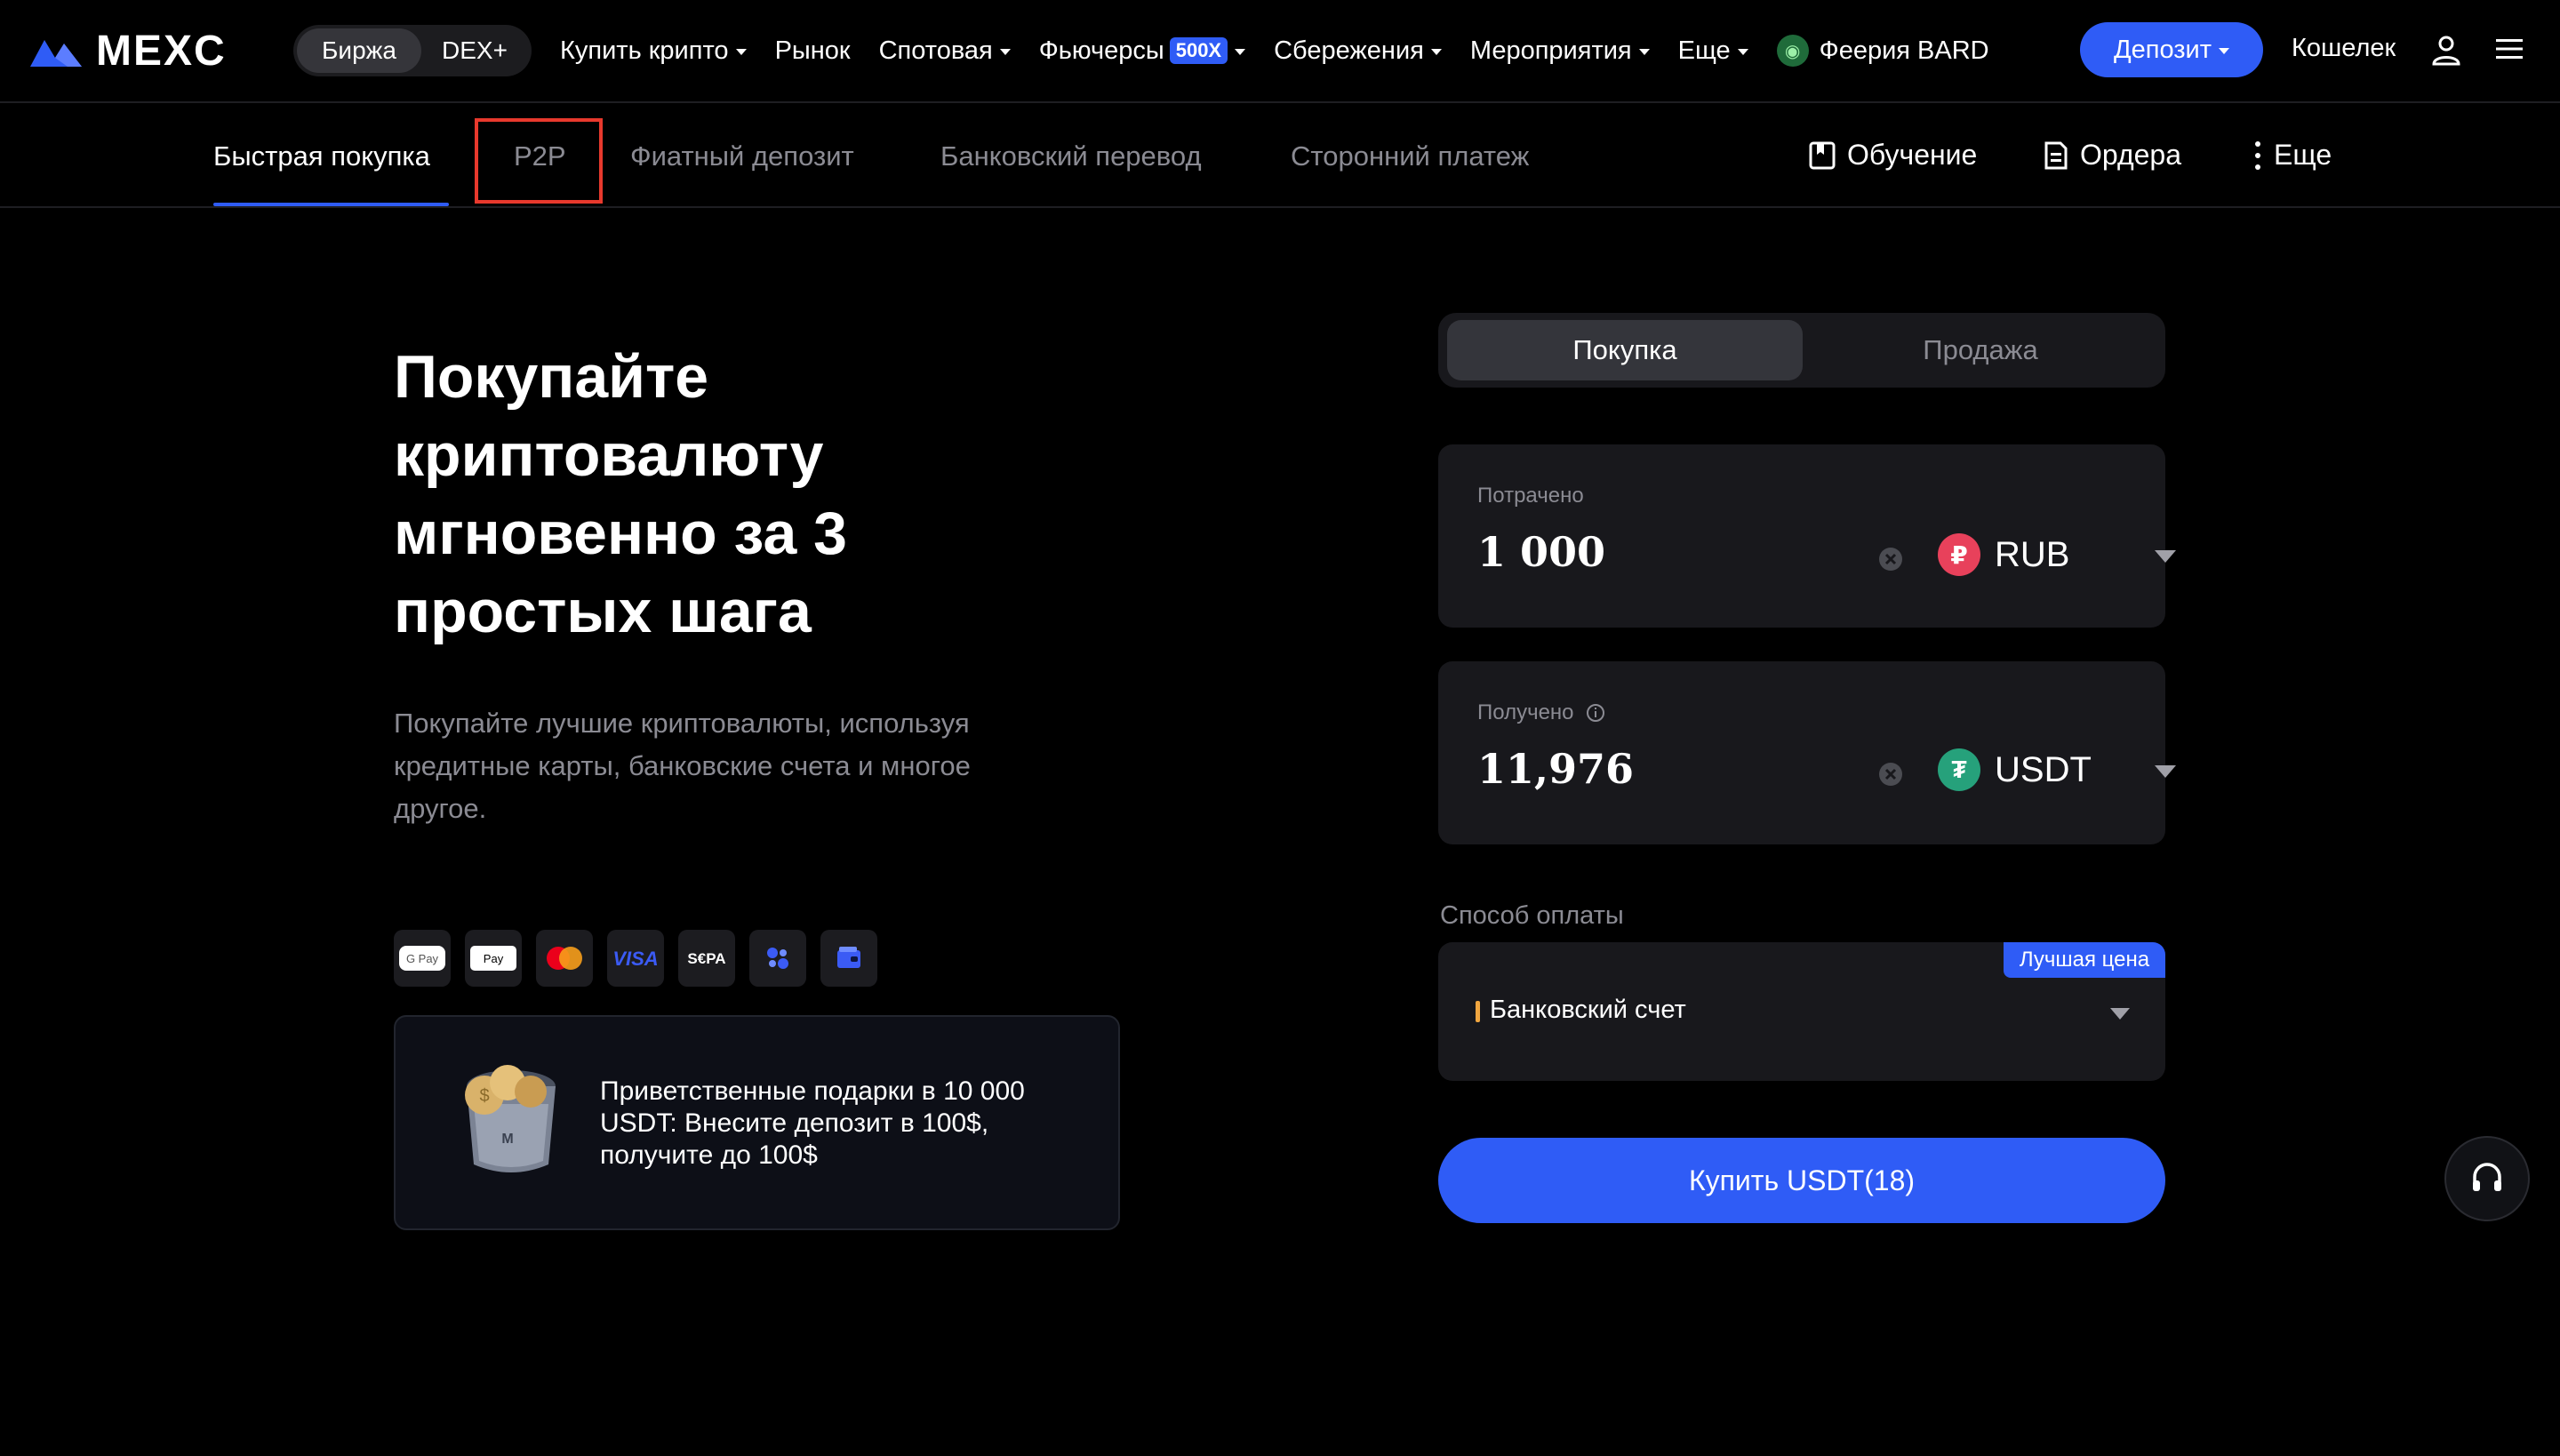  I want to click on buy-sell-toggle: Покупка Продажа, so click(1801, 350).